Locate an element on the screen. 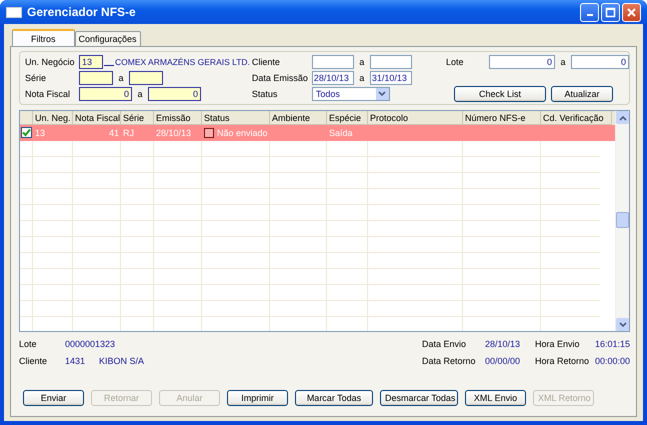  maximize-button is located at coordinates (610, 12).